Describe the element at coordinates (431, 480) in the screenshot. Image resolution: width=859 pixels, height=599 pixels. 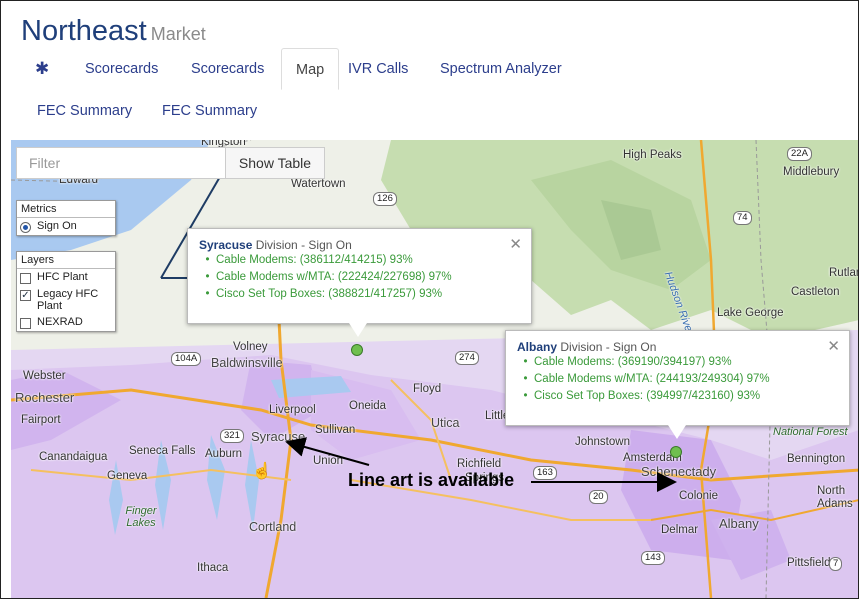
I see `annotation-callout: Line art is available` at that location.